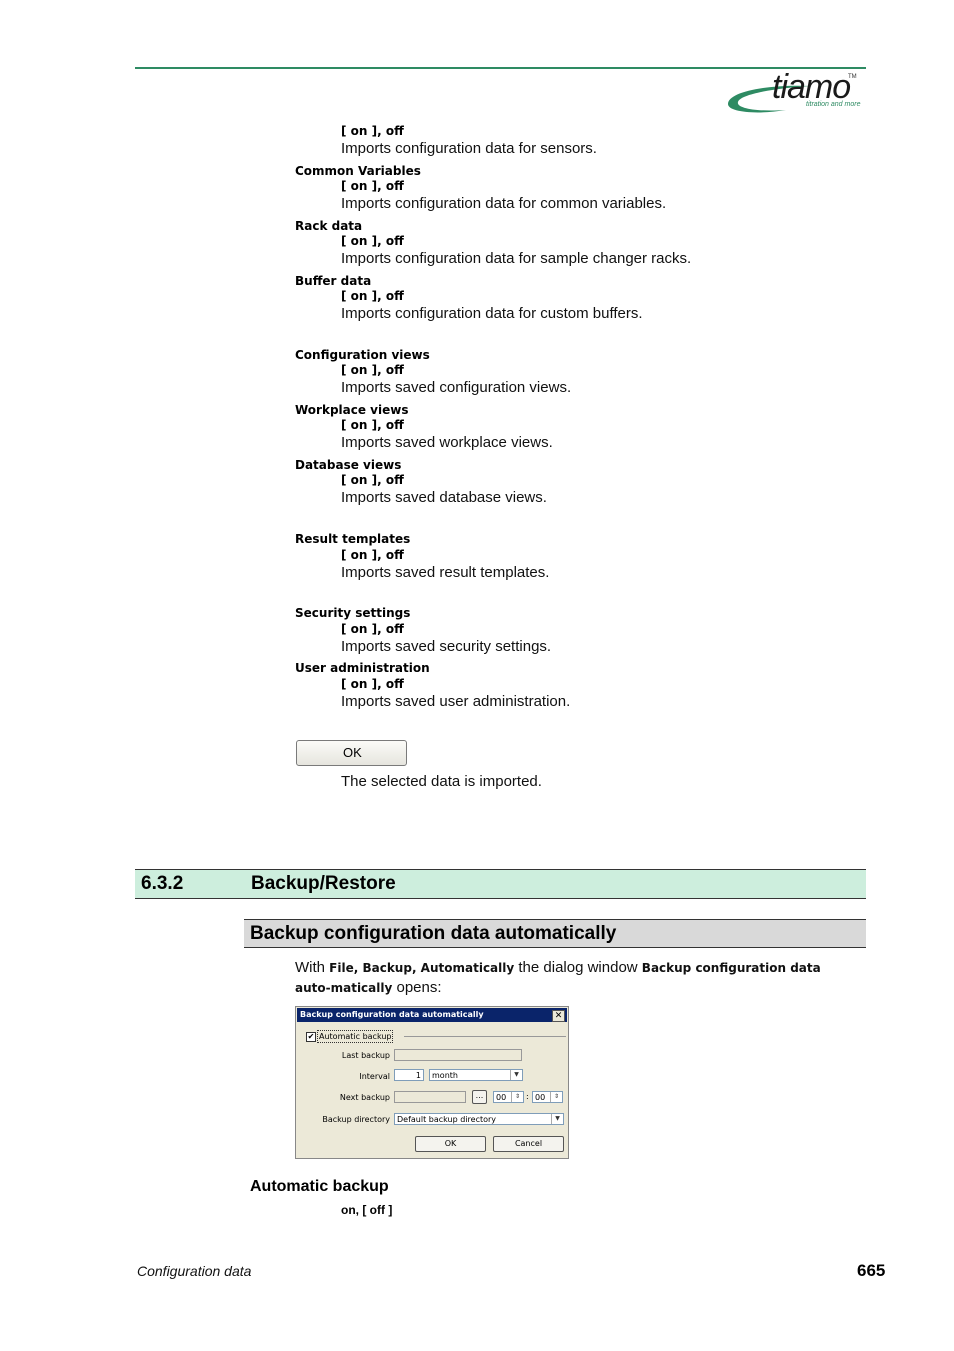 This screenshot has width=954, height=1351. I want to click on section-title: Backup/Restore, so click(323, 883).